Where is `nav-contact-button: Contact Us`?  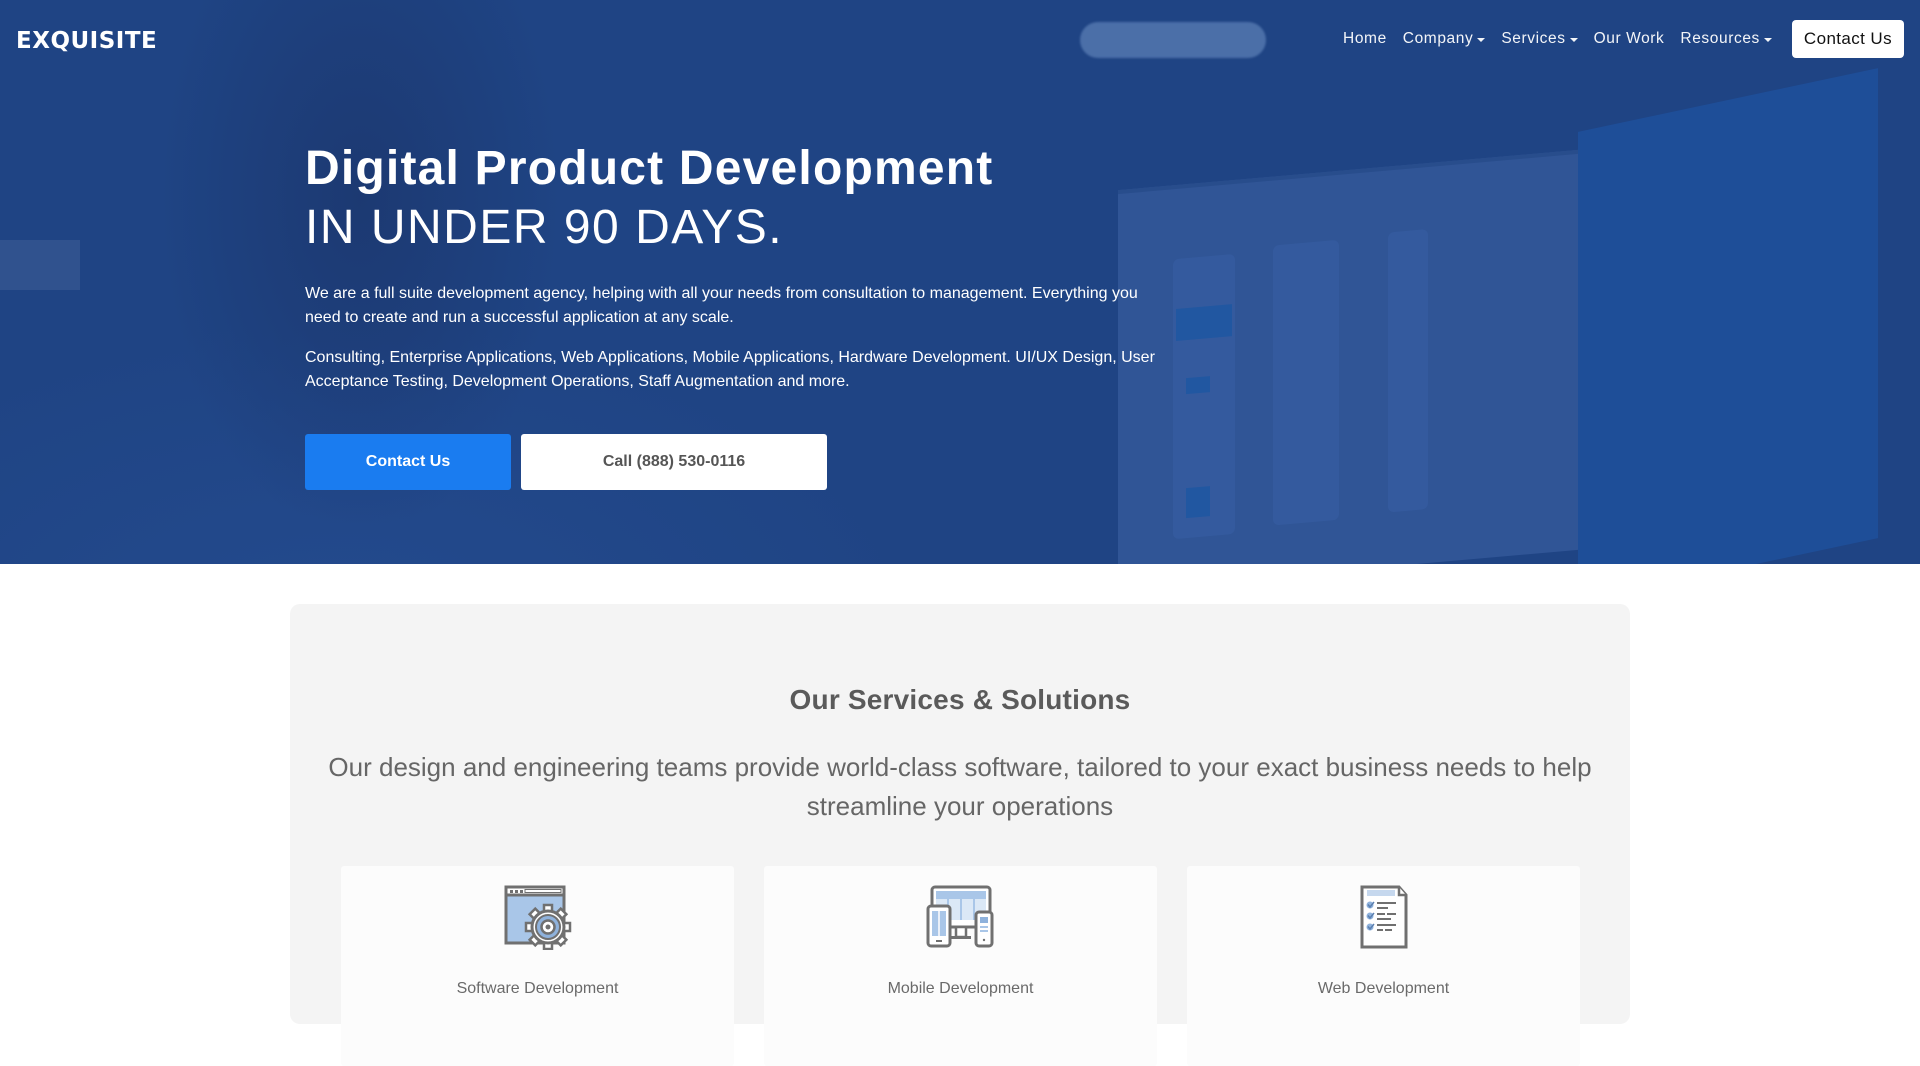 nav-contact-button: Contact Us is located at coordinates (1847, 39).